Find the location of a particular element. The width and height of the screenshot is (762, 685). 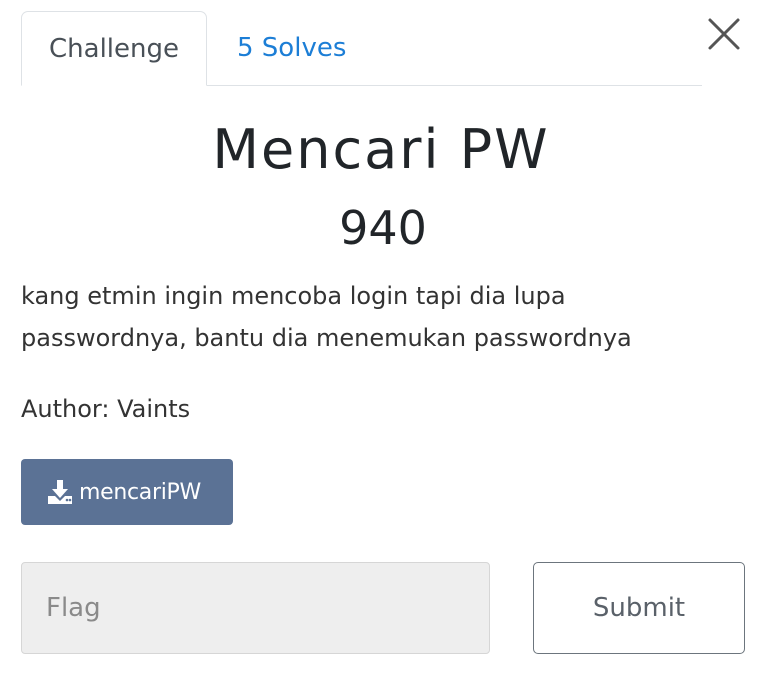

challenge-value: 940 is located at coordinates (383, 228).